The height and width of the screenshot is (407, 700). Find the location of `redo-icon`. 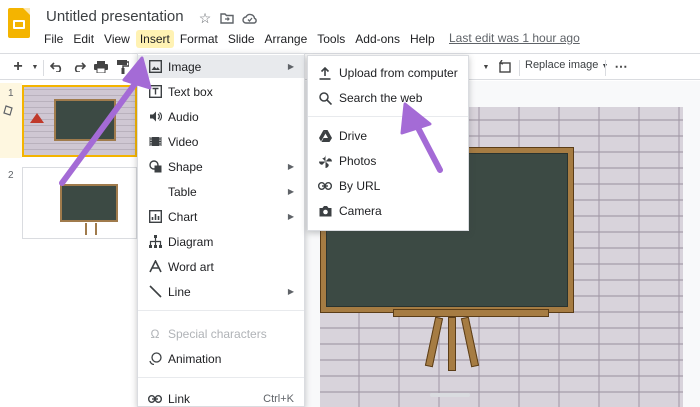

redo-icon is located at coordinates (80, 67).